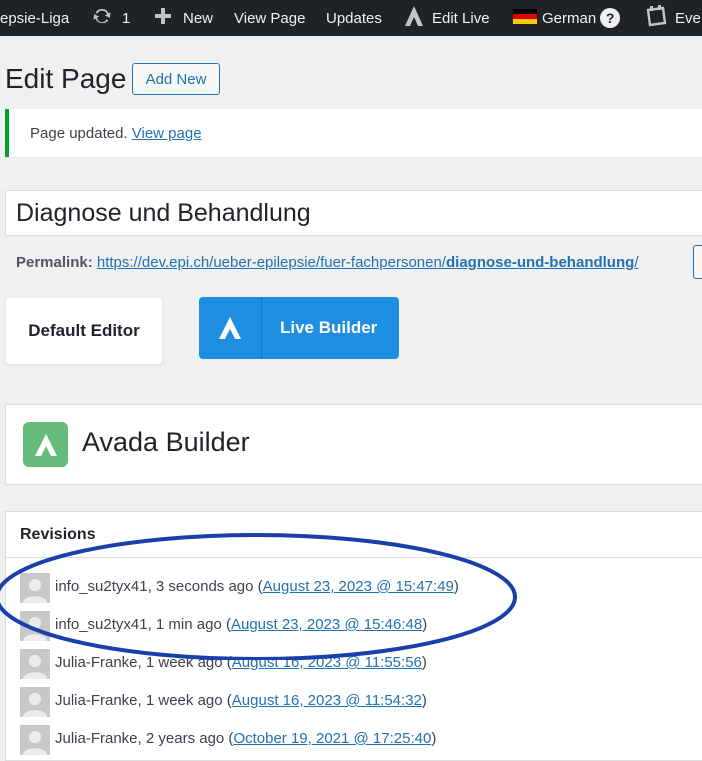 The image size is (702, 761). What do you see at coordinates (354, 535) in the screenshot?
I see `revisions-header: Revisions` at bounding box center [354, 535].